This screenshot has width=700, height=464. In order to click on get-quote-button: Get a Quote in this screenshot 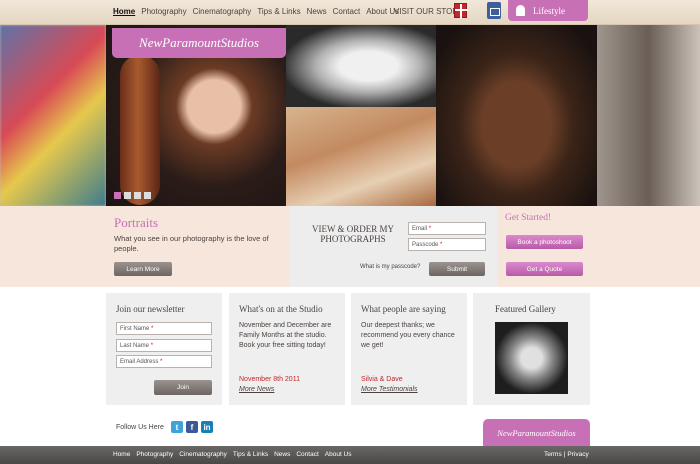, I will do `click(544, 269)`.